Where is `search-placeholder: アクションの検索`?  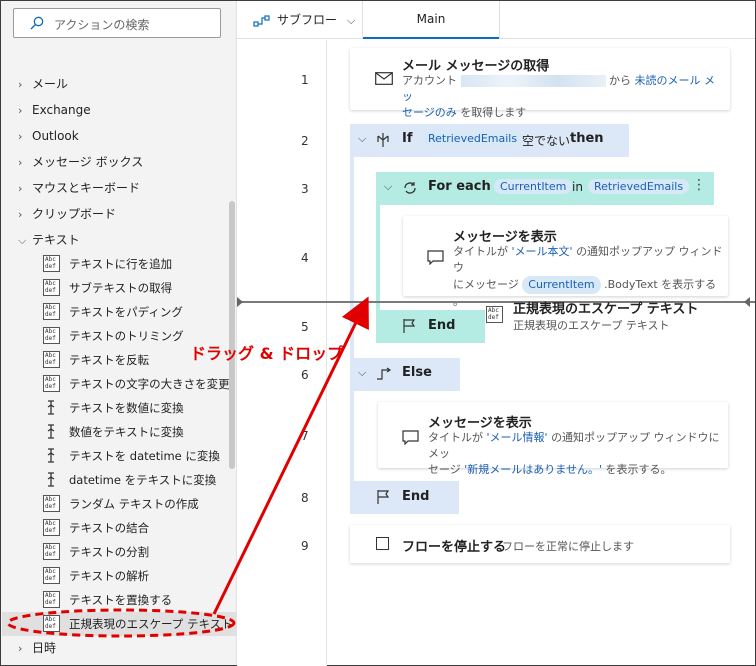 search-placeholder: アクションの検索 is located at coordinates (102, 25).